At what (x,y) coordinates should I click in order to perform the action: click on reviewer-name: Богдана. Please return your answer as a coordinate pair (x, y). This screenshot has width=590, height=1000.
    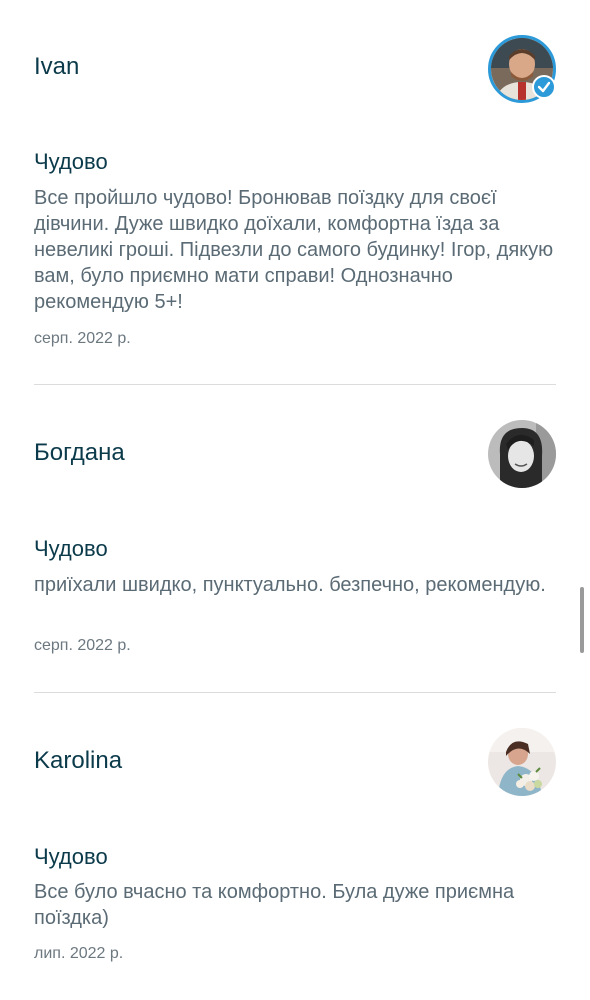
    Looking at the image, I should click on (79, 453).